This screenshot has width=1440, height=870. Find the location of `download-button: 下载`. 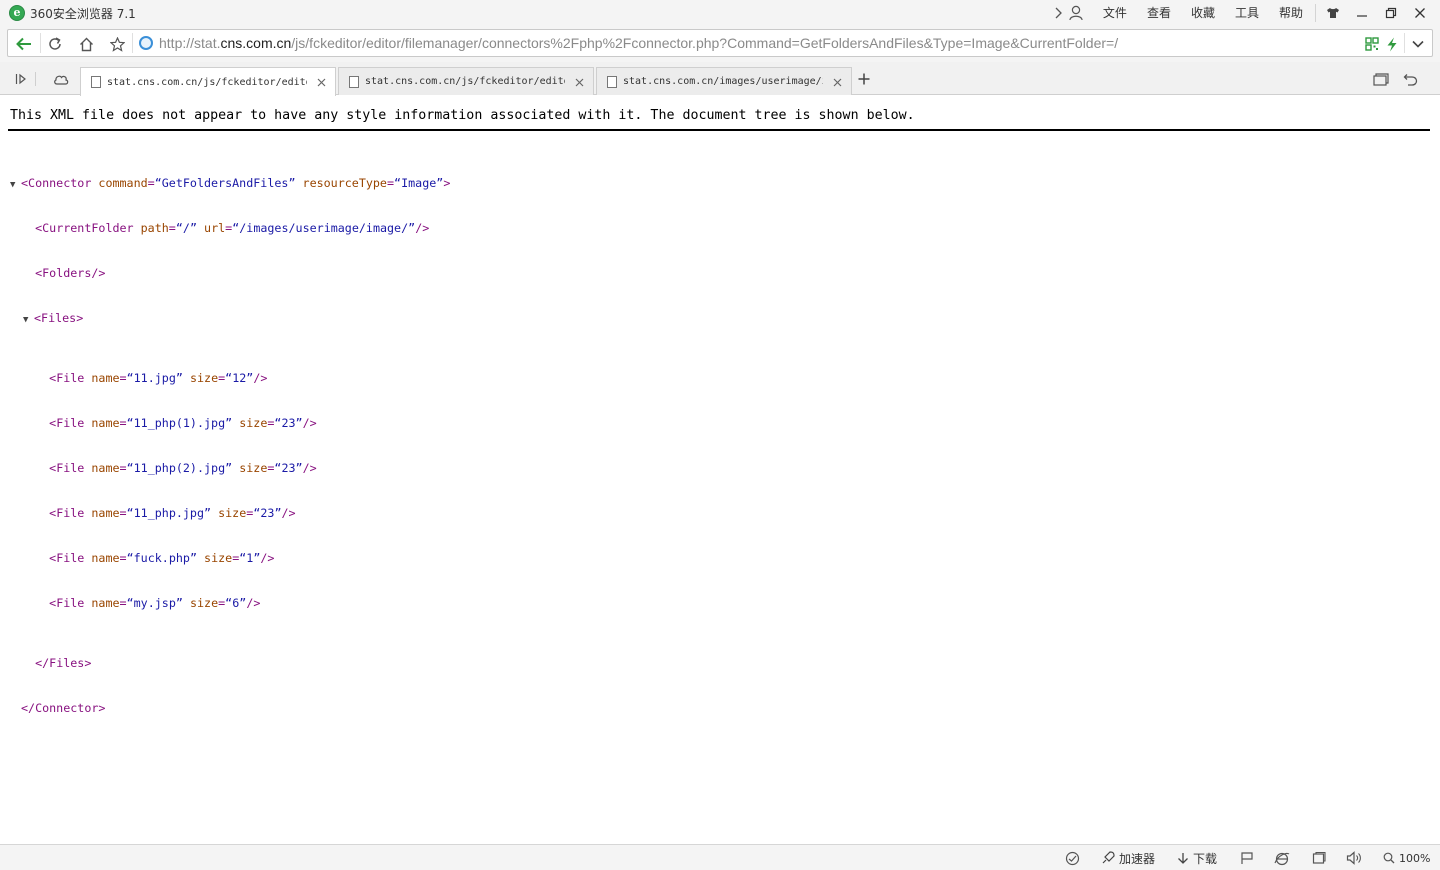

download-button: 下载 is located at coordinates (1197, 858).